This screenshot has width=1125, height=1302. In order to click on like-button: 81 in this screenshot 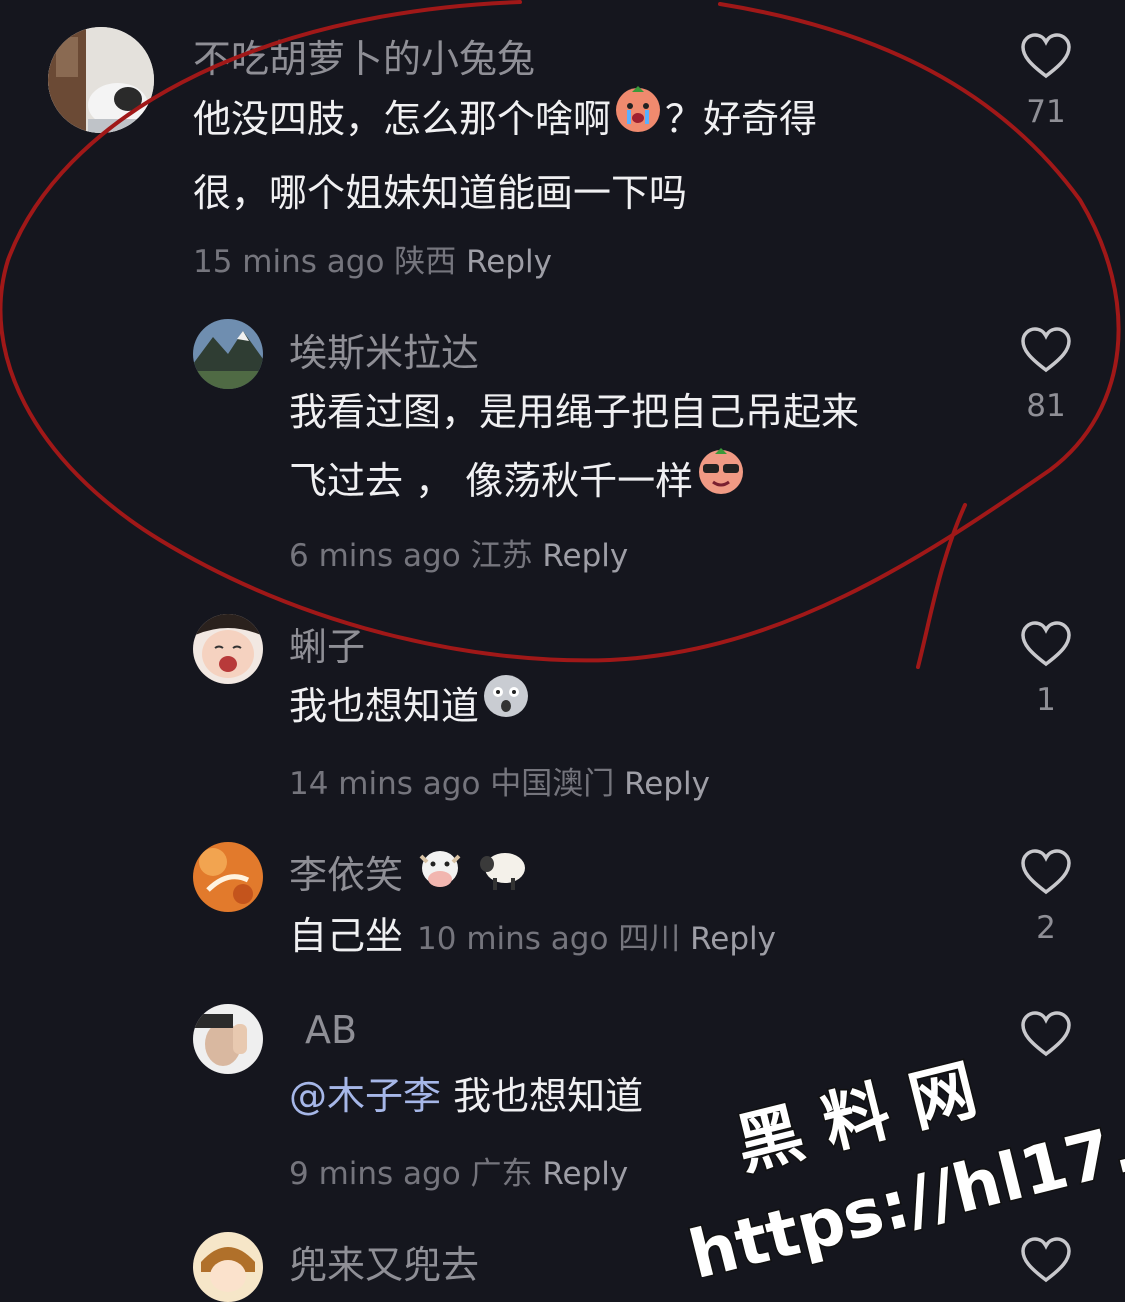, I will do `click(1046, 375)`.